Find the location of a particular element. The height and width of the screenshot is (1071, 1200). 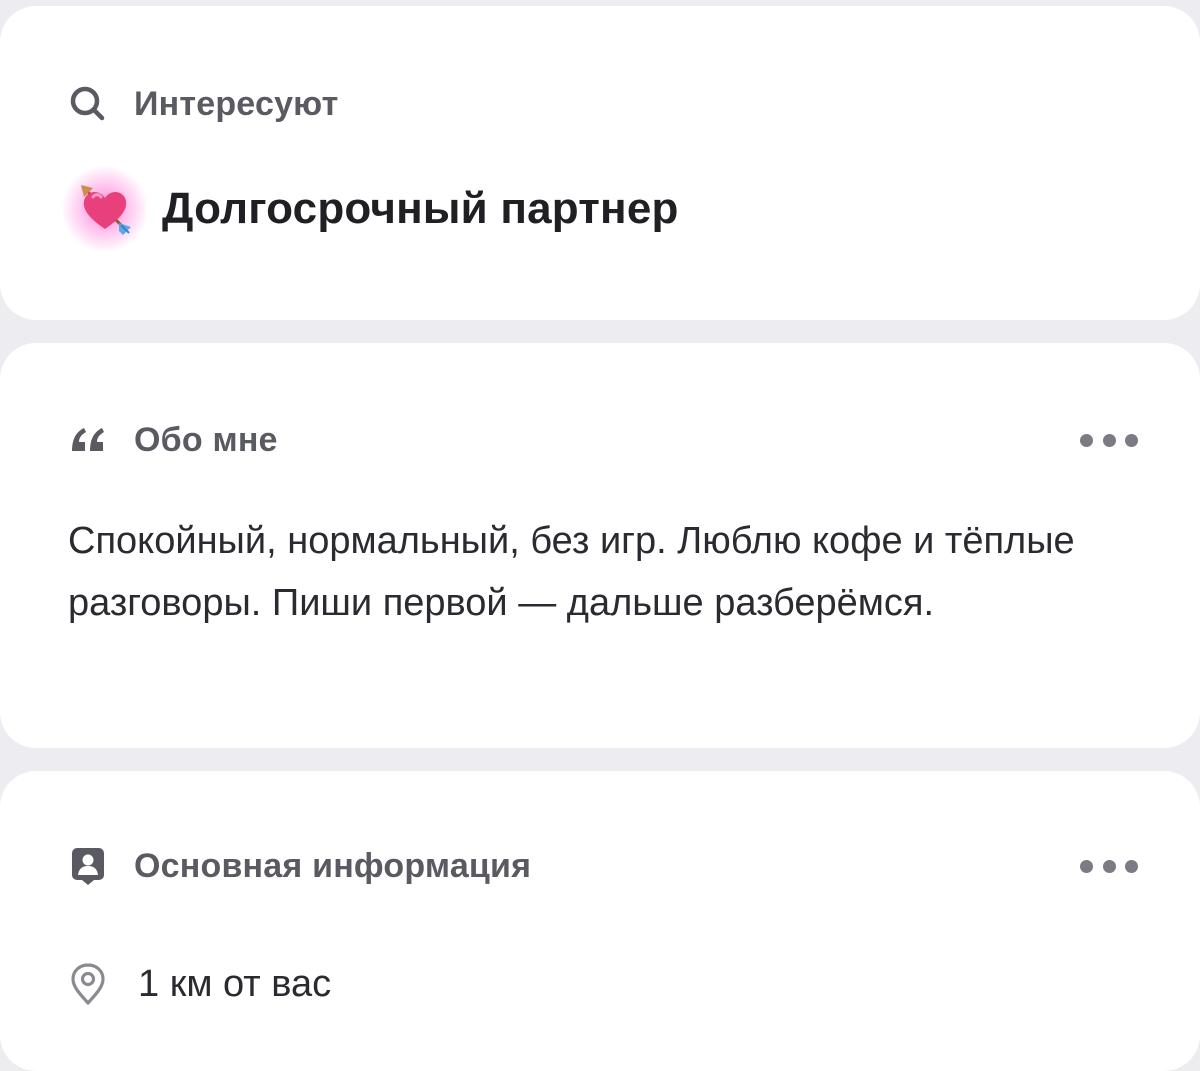

about-more-button is located at coordinates (1109, 440).